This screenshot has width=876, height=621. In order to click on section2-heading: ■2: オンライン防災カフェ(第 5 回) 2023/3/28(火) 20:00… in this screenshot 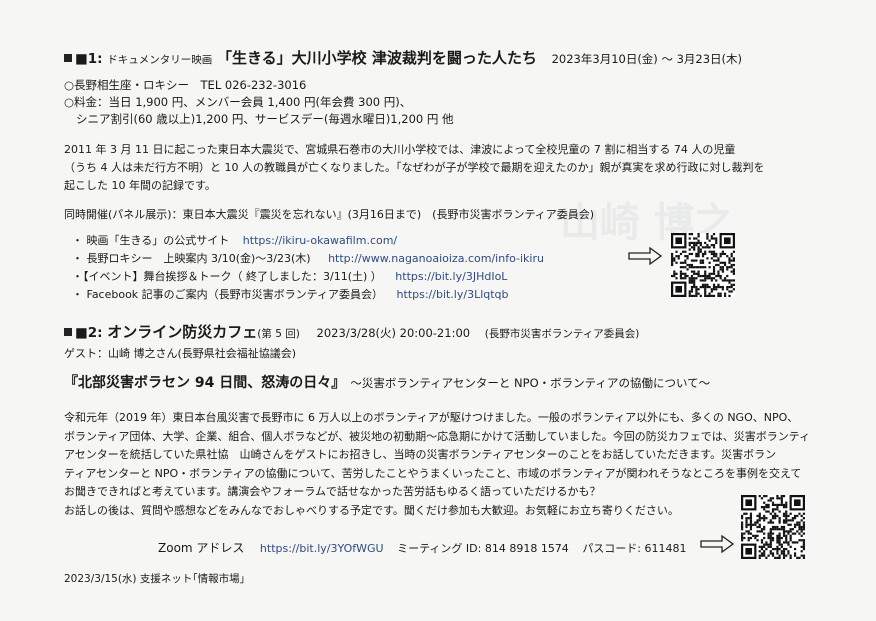, I will do `click(351, 331)`.